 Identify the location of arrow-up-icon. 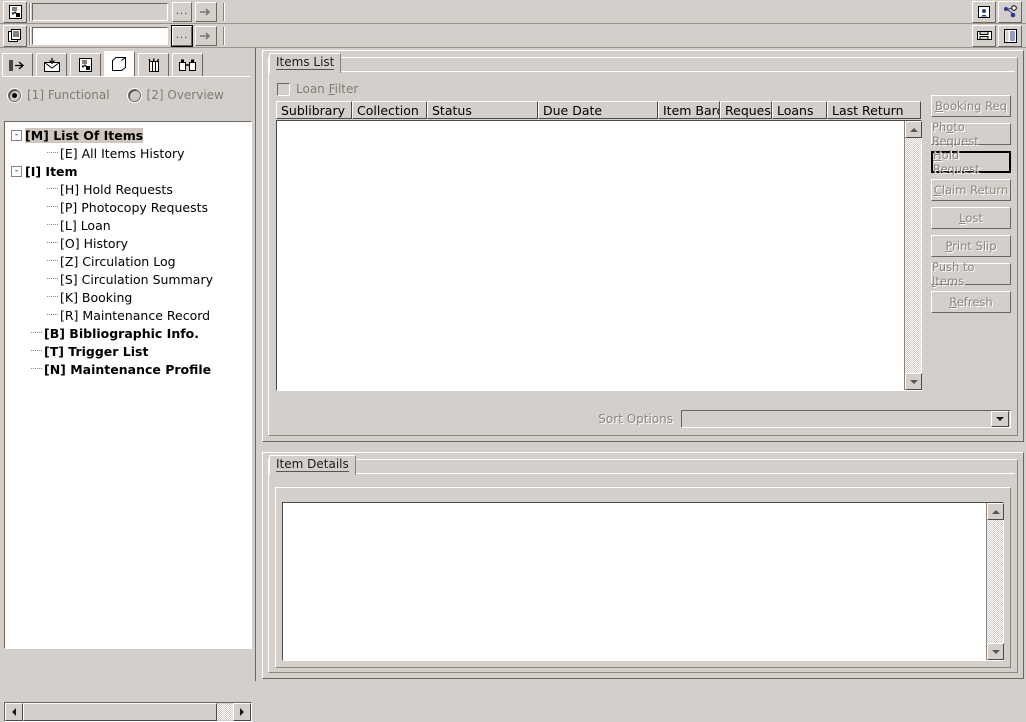
(913, 129).